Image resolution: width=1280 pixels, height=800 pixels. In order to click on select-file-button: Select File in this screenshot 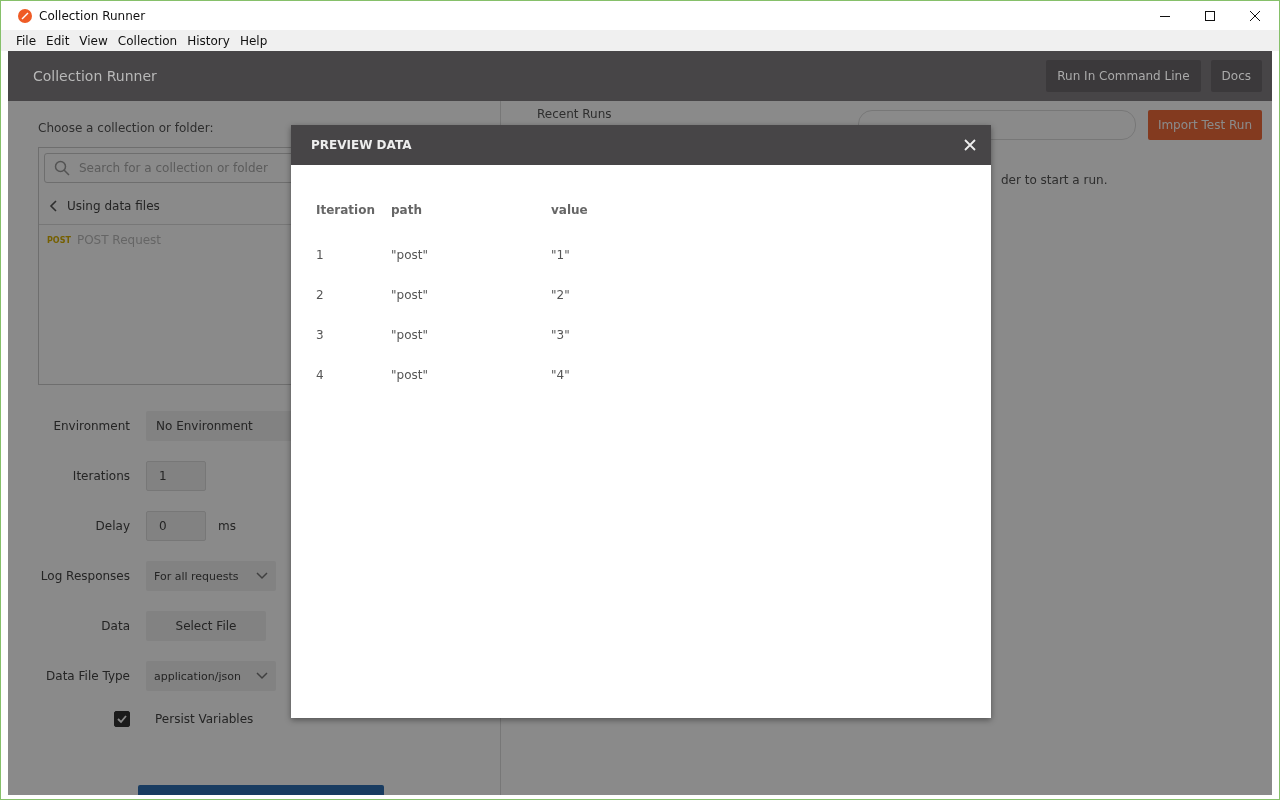, I will do `click(206, 626)`.